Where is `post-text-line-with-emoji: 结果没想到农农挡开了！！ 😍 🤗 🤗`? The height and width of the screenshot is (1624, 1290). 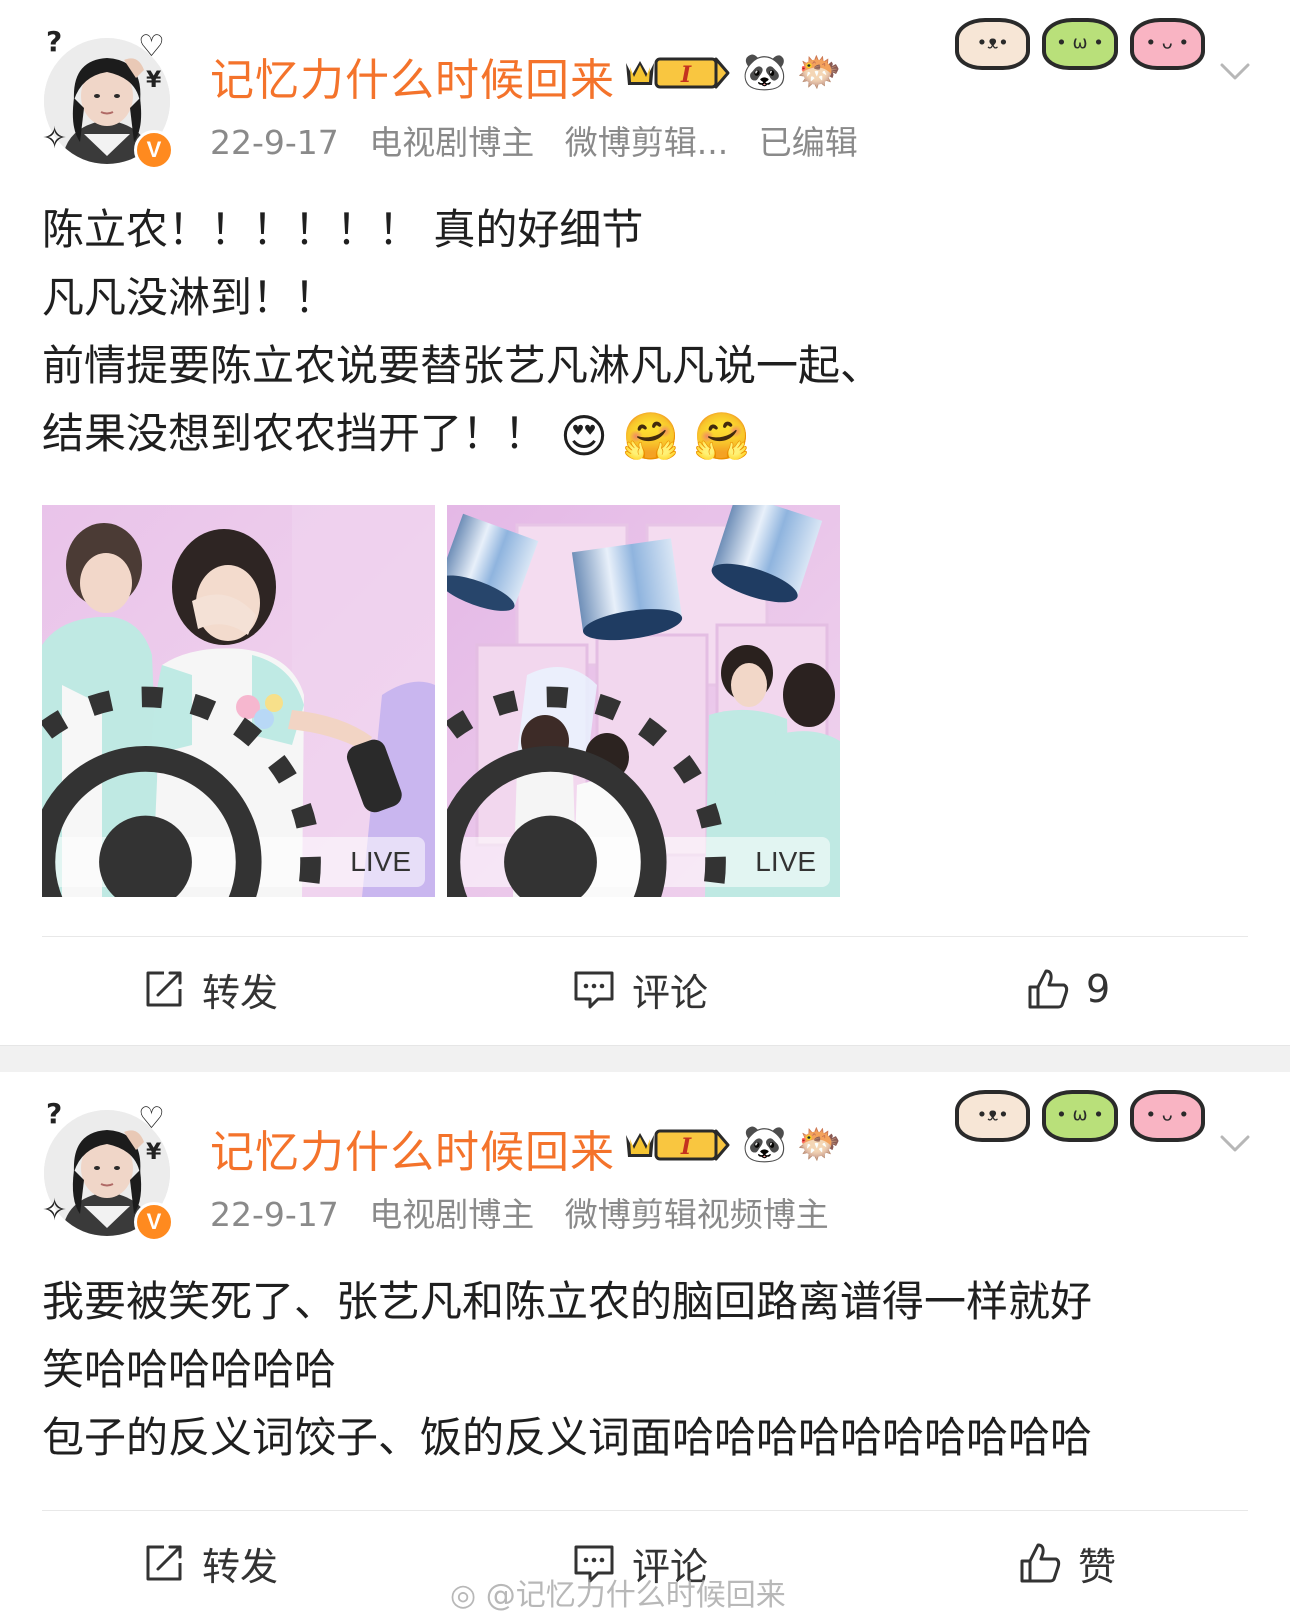
post-text-line-with-emoji: 结果没想到农农挡开了！！ 😍 🤗 🤗 is located at coordinates (647, 435).